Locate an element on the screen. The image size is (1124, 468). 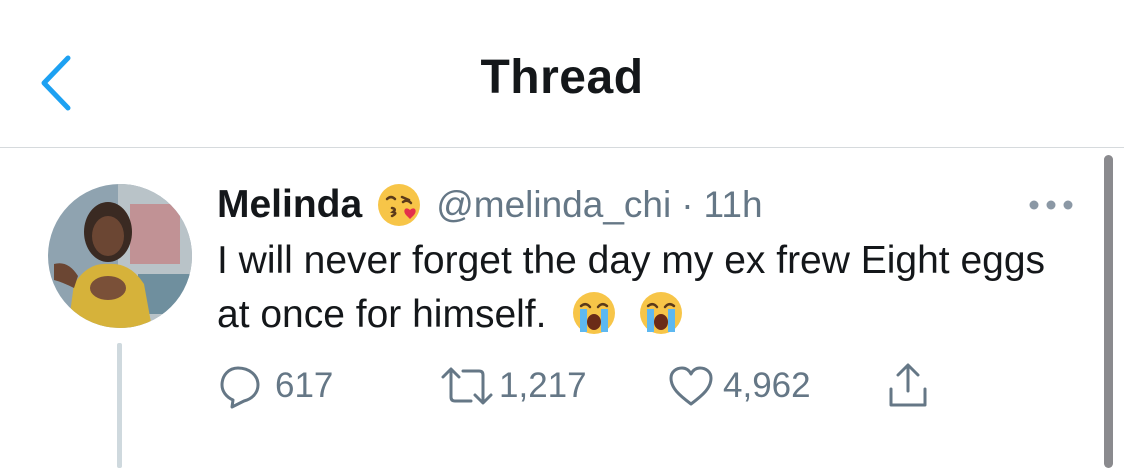
like-count: 4,962 is located at coordinates (767, 385).